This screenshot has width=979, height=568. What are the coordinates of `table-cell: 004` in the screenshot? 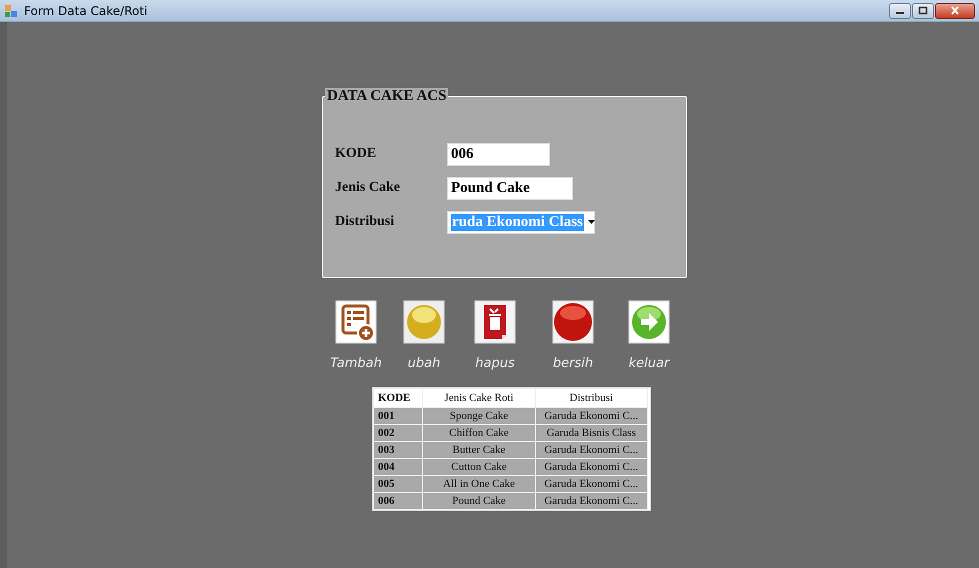 It's located at (398, 467).